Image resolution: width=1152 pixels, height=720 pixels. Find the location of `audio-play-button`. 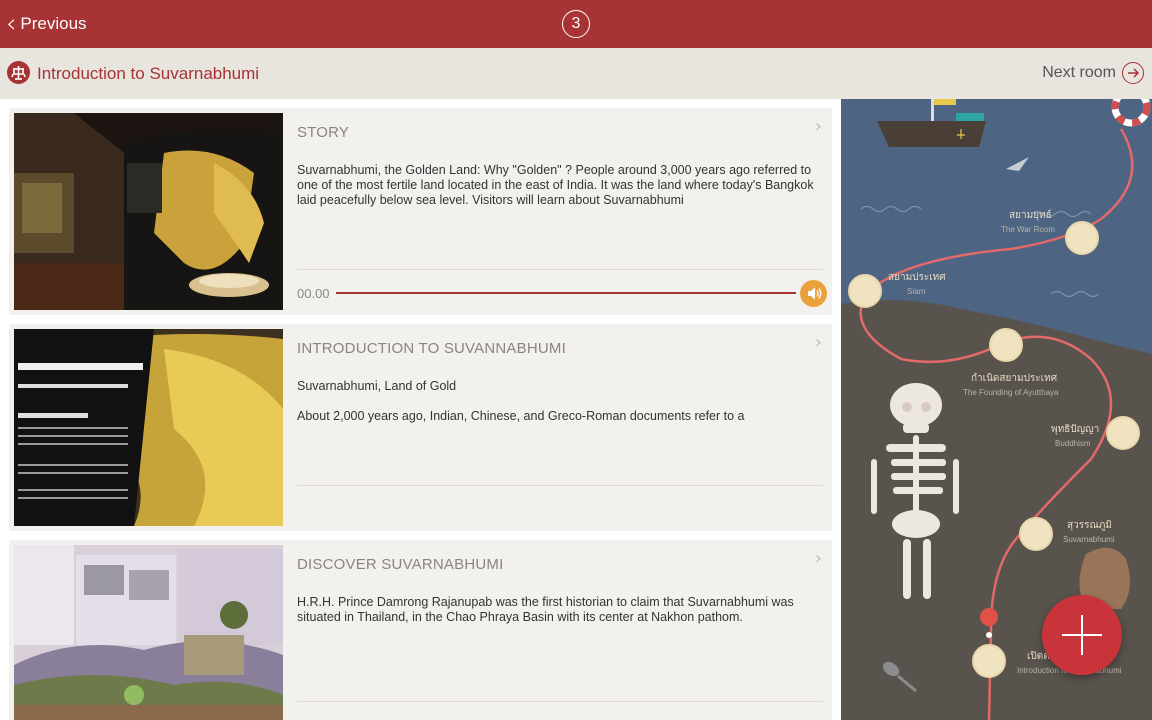

audio-play-button is located at coordinates (813, 293).